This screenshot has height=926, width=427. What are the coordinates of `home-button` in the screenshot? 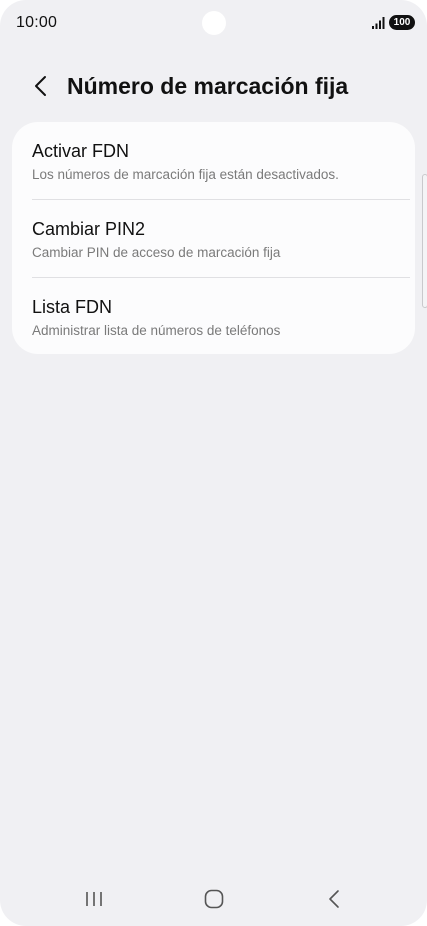 It's located at (214, 901).